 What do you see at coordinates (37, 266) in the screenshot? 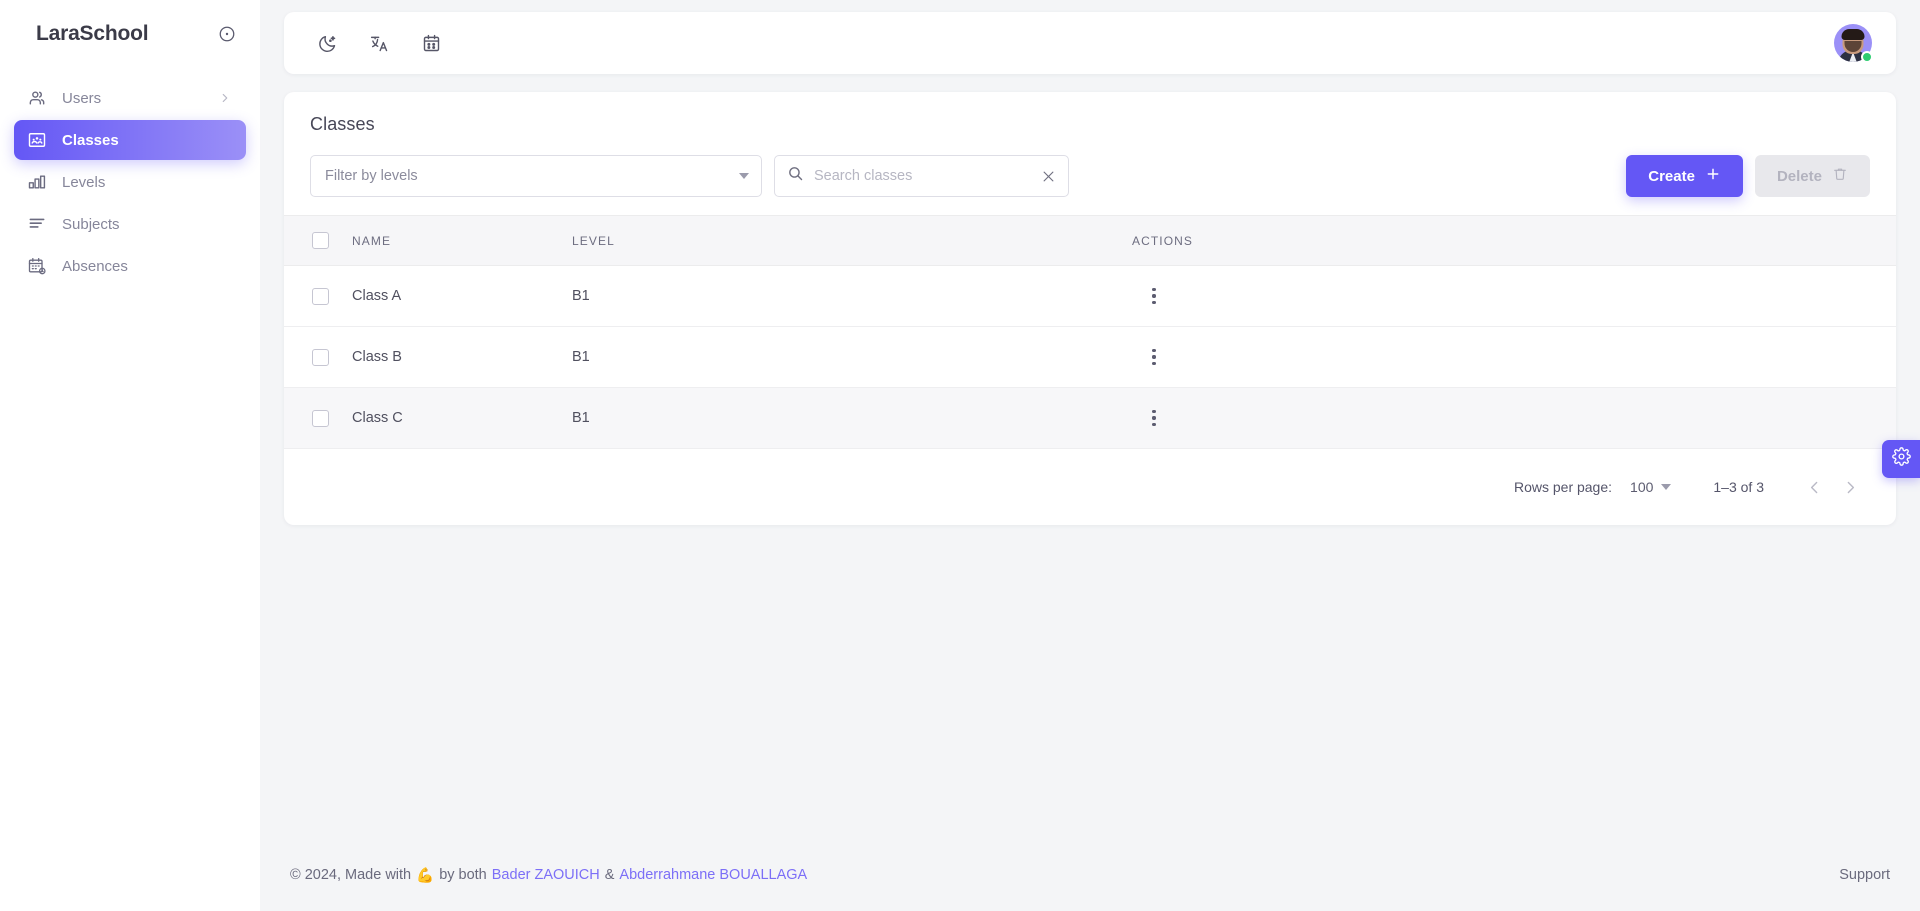
I see `calendar-clock-icon` at bounding box center [37, 266].